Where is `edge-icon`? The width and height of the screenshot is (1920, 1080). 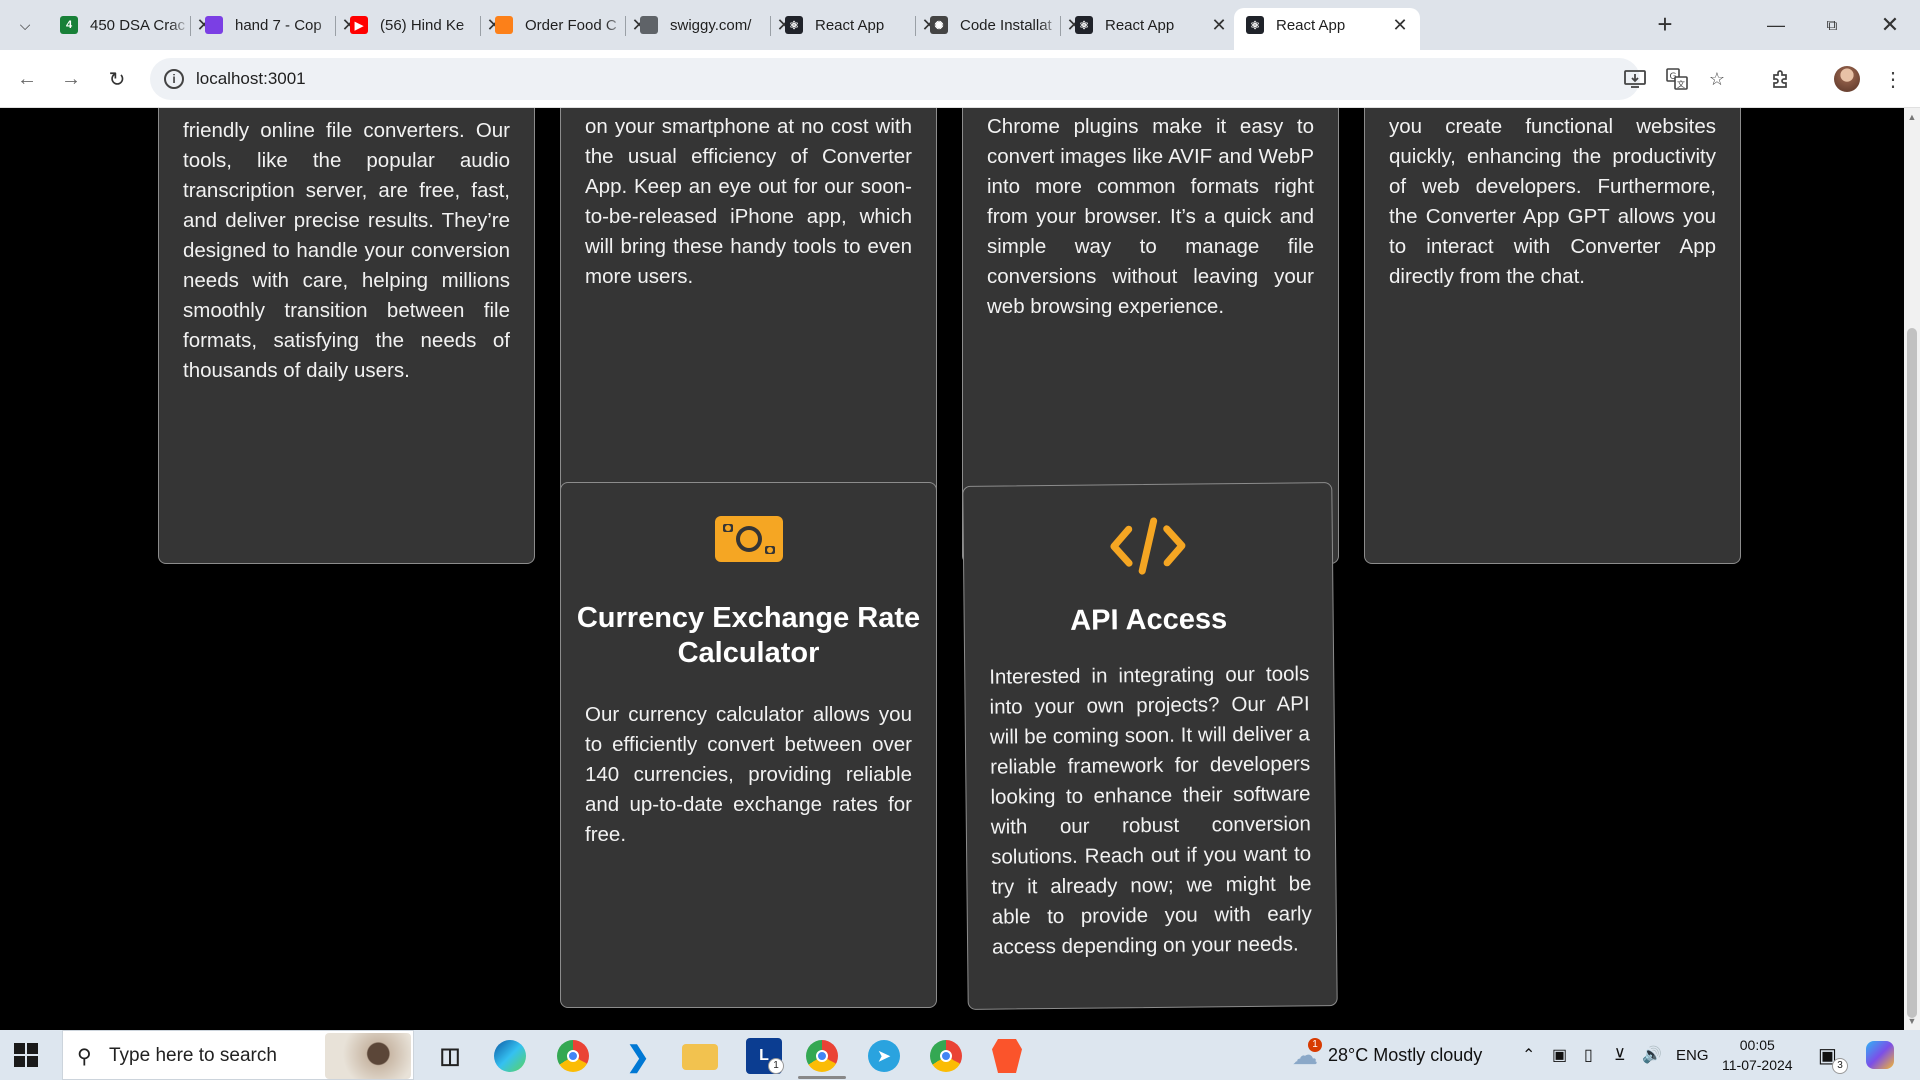 edge-icon is located at coordinates (510, 1056).